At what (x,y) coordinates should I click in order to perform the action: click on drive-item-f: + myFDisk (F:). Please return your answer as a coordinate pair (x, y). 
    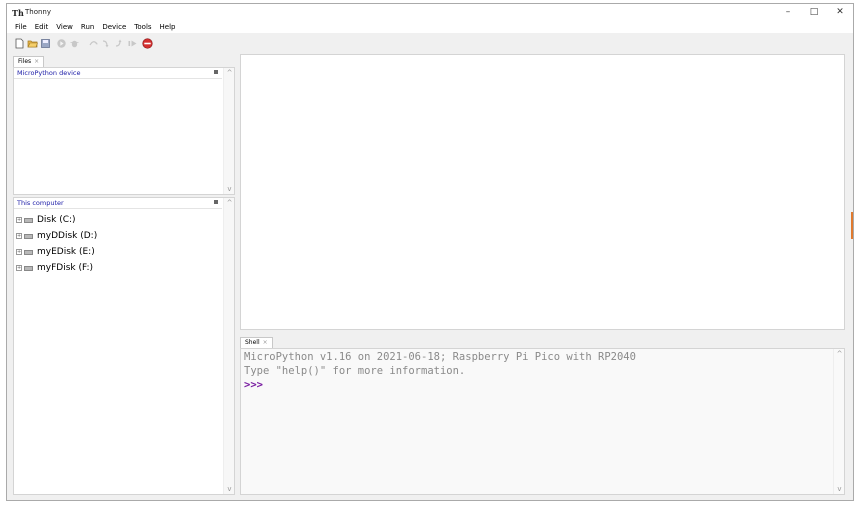
    Looking at the image, I should click on (54, 268).